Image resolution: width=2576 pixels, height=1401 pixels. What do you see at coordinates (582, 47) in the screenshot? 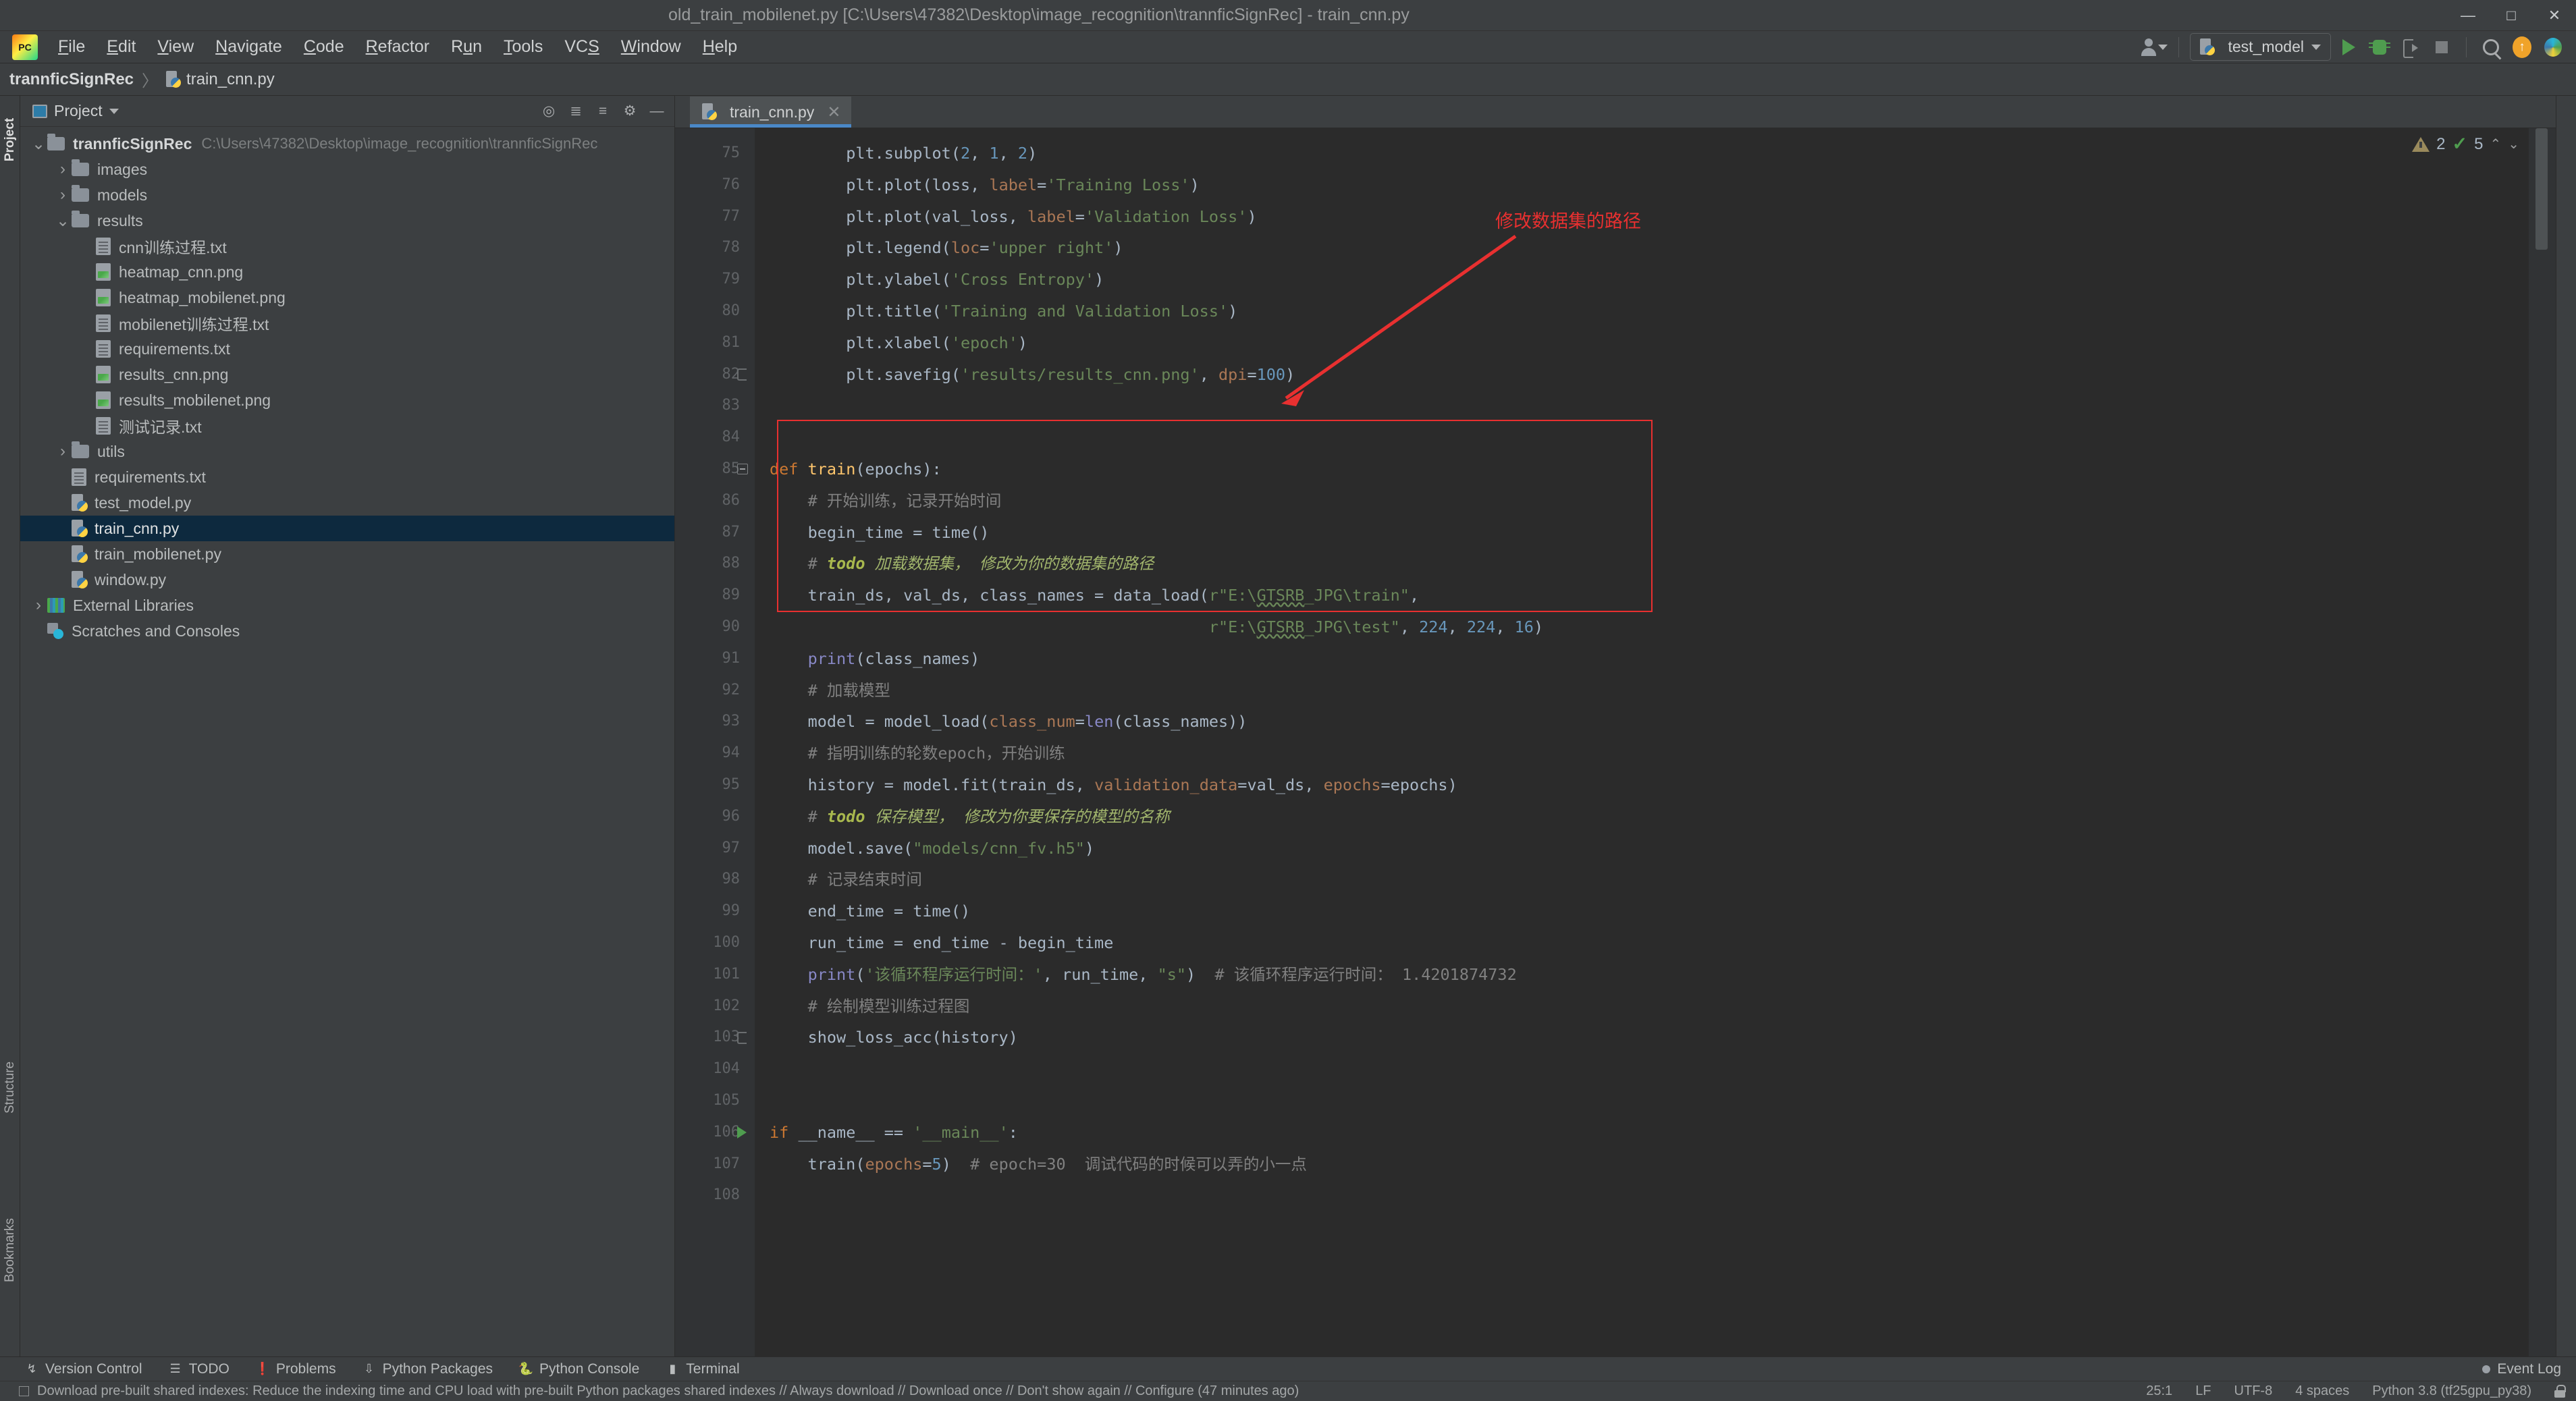
I see `menu-vcs: VCS` at bounding box center [582, 47].